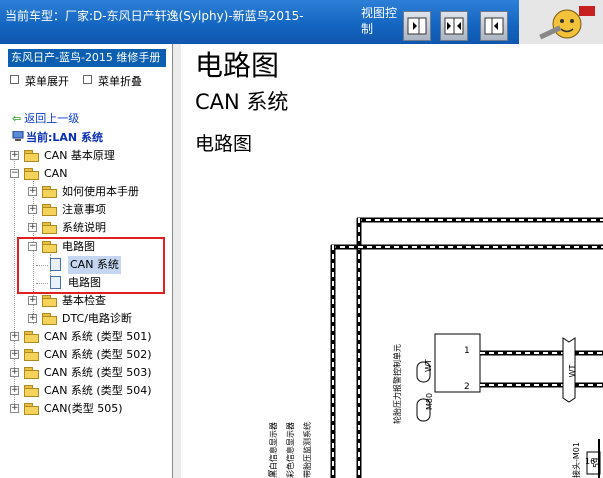 The width and height of the screenshot is (603, 478). I want to click on tree-item-label: CAN 系统 (类型 501), so click(98, 336).